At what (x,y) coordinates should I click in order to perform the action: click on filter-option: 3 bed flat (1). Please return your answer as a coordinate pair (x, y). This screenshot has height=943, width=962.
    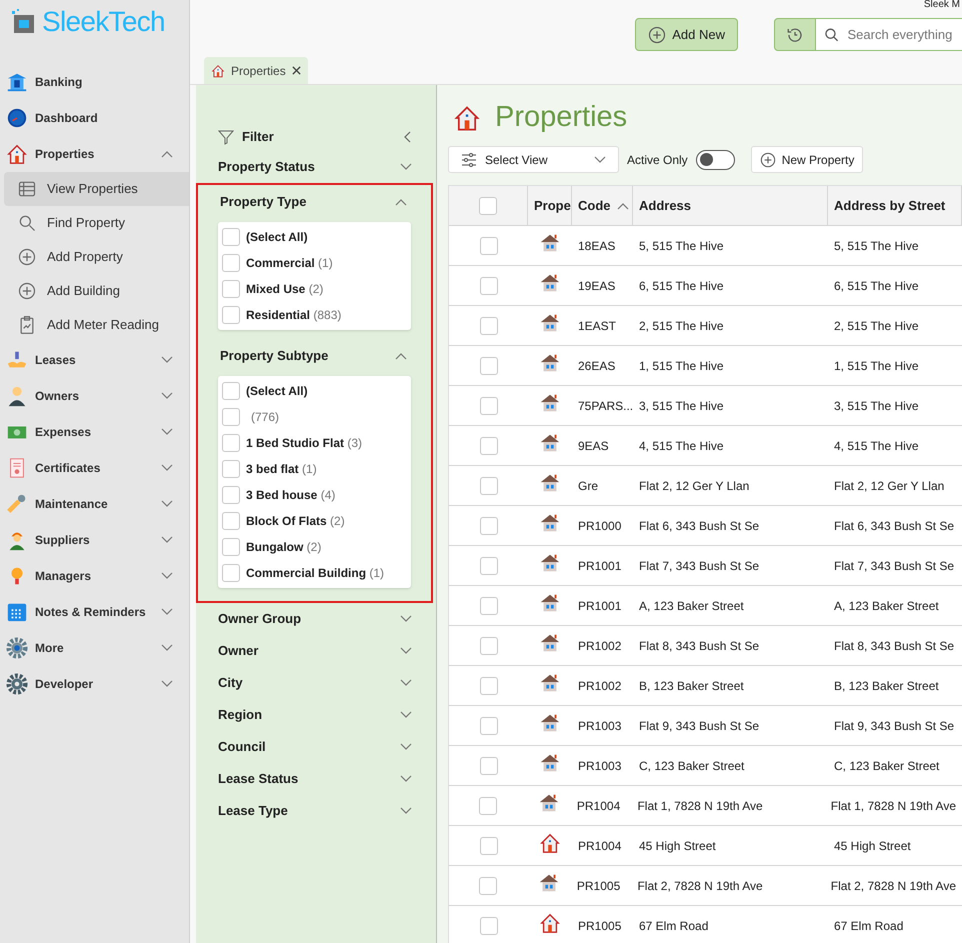
    Looking at the image, I should click on (316, 469).